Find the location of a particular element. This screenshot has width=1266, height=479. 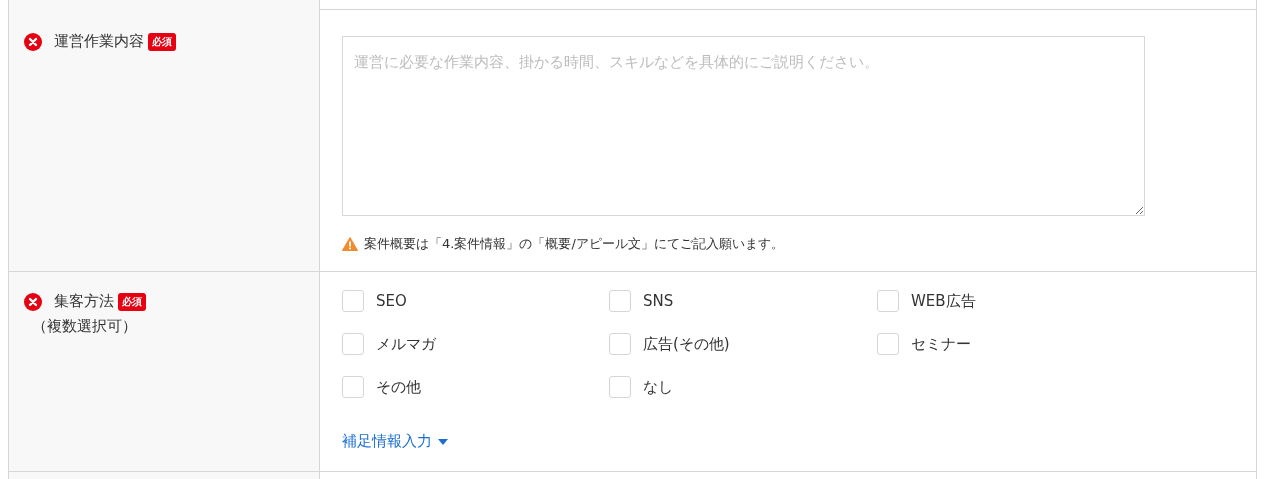

note-text: 案件概要は「4.案件情報」の「概要/アピール文」にてご記入願います。 is located at coordinates (574, 244).